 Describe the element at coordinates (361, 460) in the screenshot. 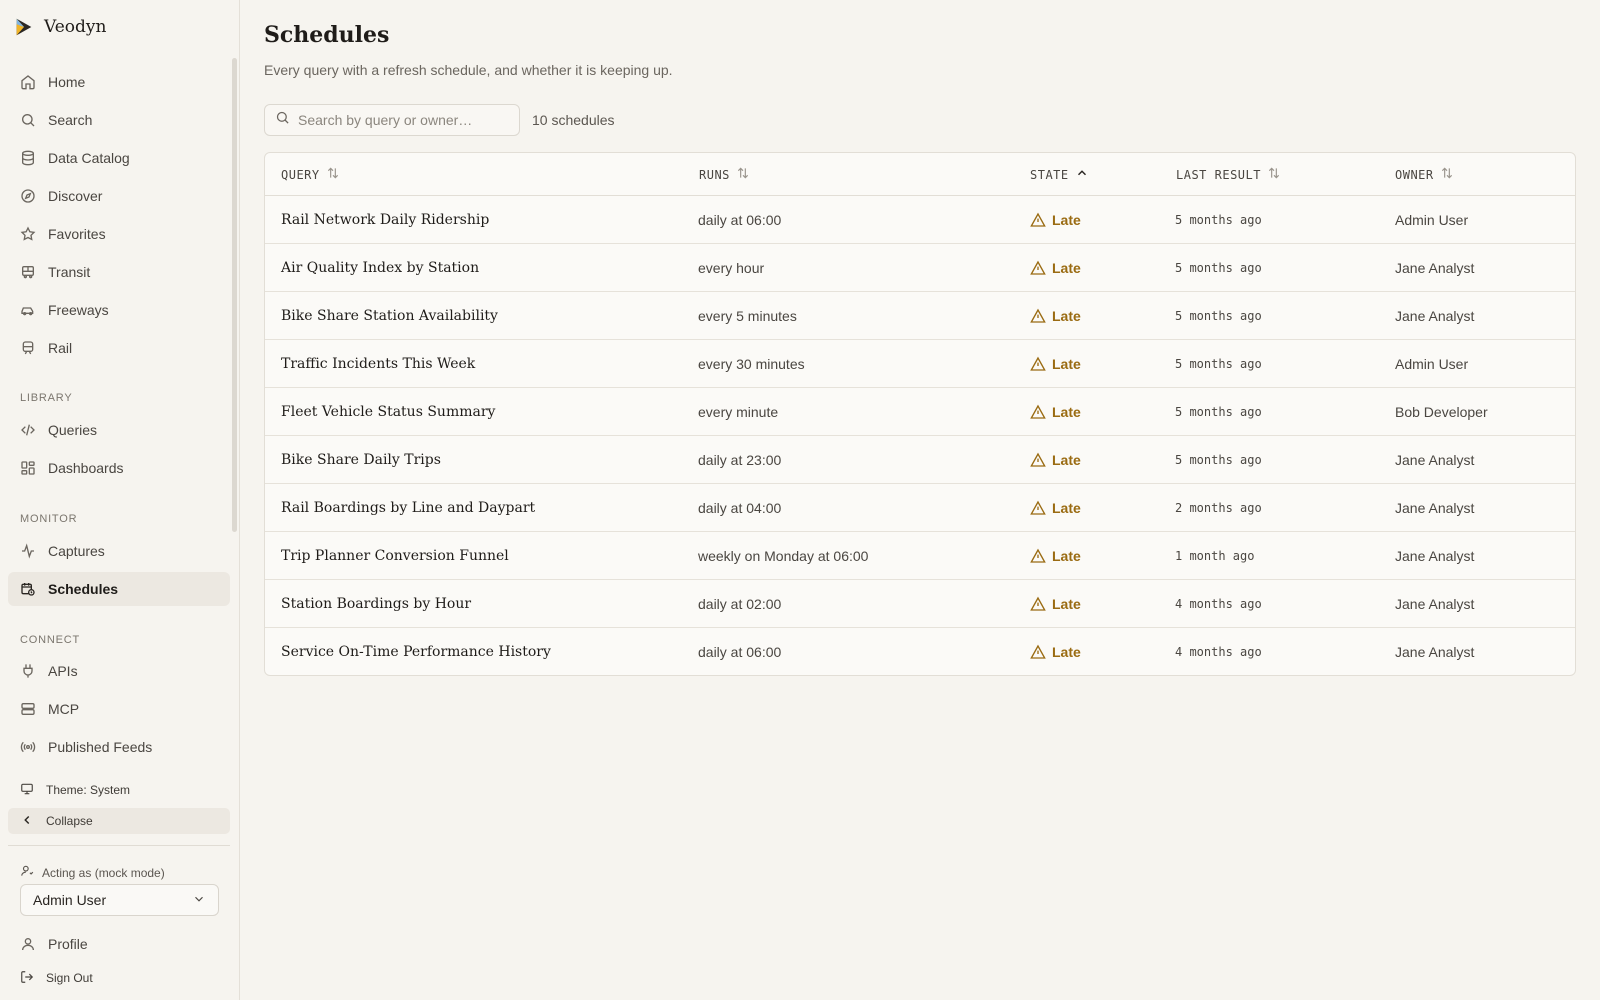

I see `query-name: Bike Share Daily Trips` at that location.